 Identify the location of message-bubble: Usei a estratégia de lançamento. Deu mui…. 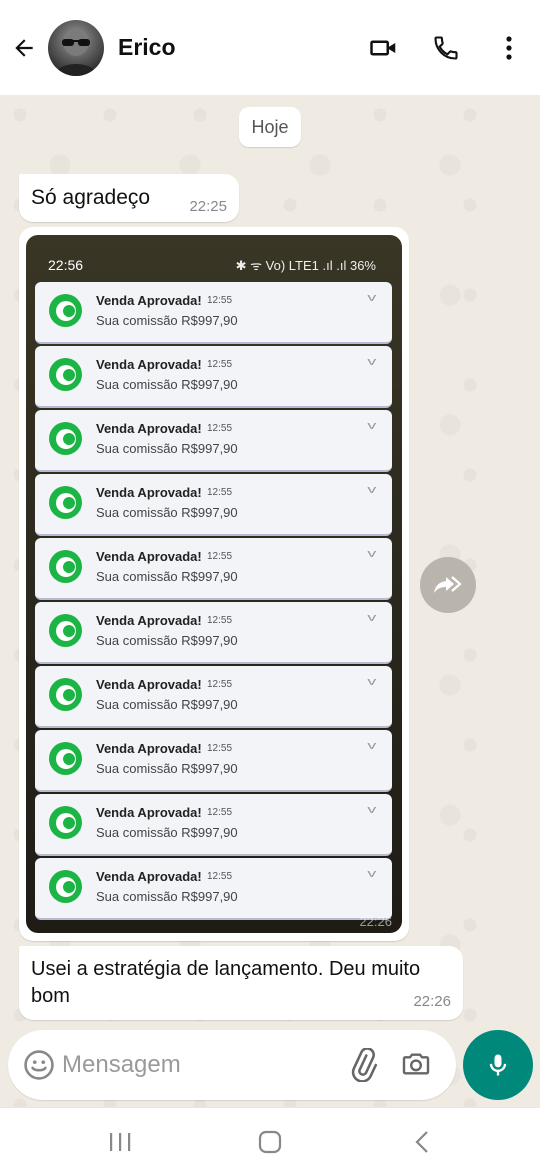
(241, 983).